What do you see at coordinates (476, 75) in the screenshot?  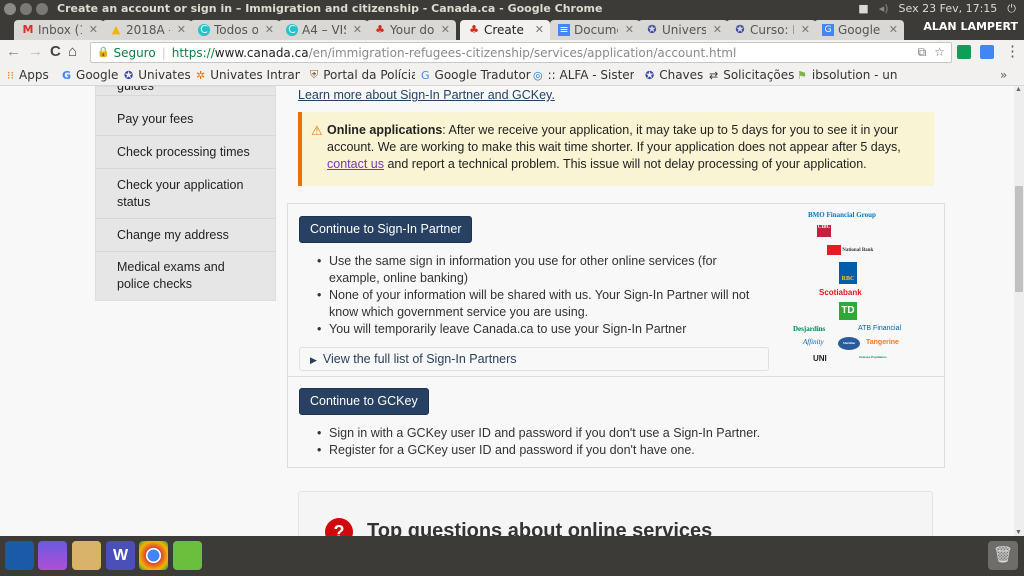 I see `bookmark-google-tradutor: G Google Tradutor` at bounding box center [476, 75].